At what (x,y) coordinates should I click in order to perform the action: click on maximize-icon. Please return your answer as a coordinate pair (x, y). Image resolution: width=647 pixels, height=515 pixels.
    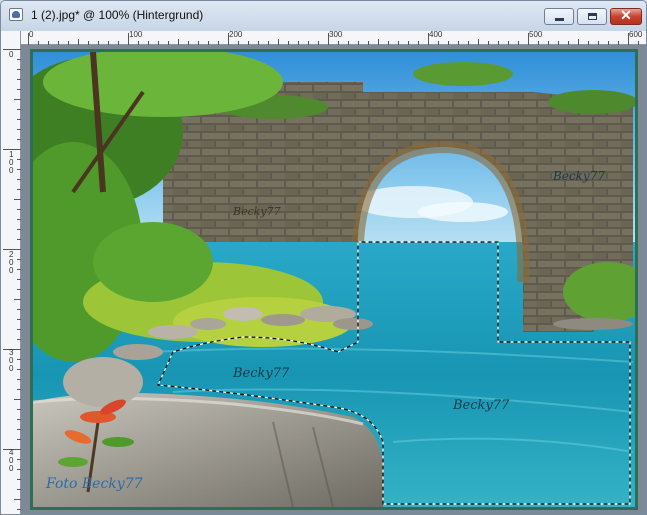
    Looking at the image, I should click on (592, 16).